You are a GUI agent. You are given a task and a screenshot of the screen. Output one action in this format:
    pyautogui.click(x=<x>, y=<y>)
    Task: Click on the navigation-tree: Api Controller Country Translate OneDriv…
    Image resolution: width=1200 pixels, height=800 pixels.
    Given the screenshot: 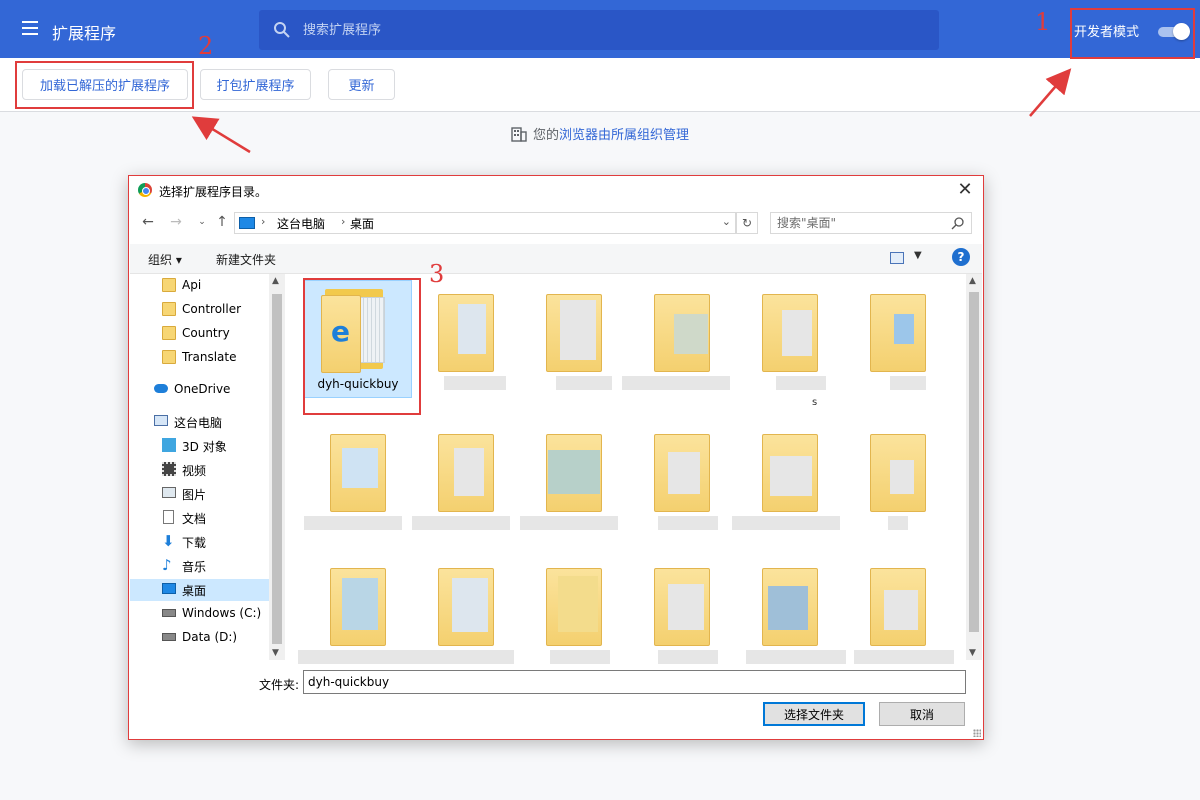 What is the action you would take?
    pyautogui.click(x=208, y=467)
    